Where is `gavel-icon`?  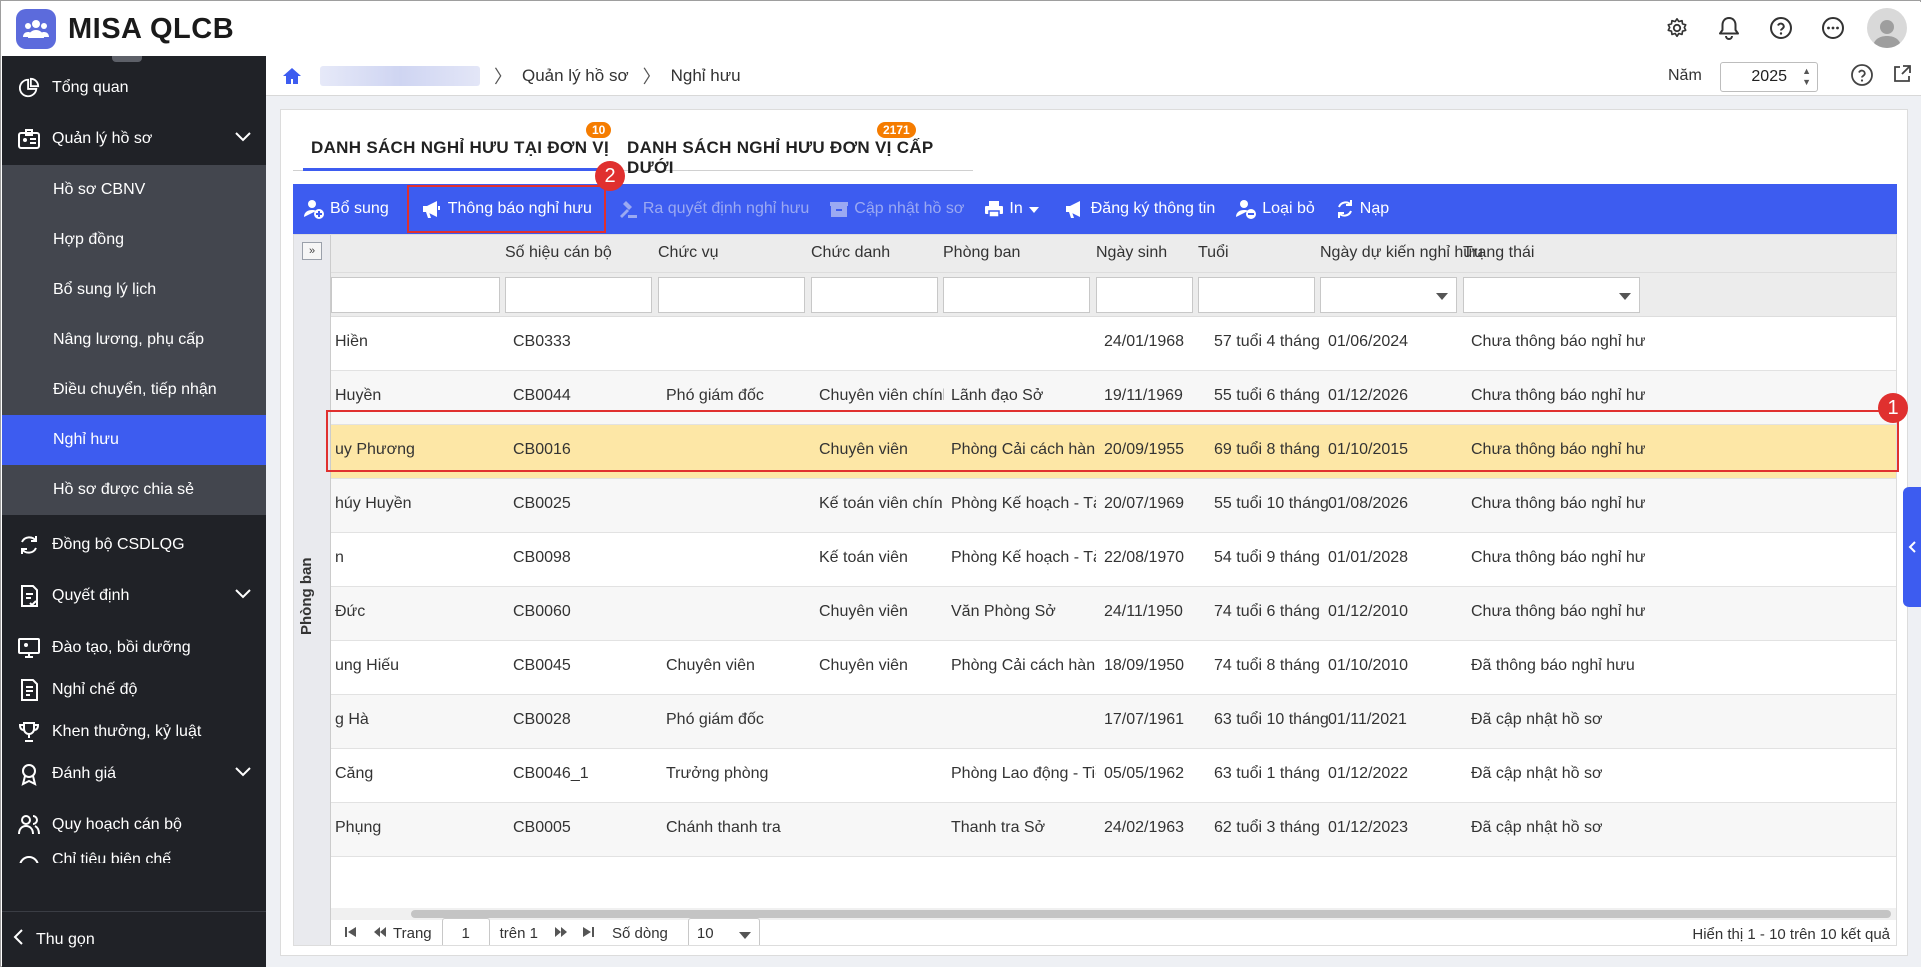
gavel-icon is located at coordinates (628, 209).